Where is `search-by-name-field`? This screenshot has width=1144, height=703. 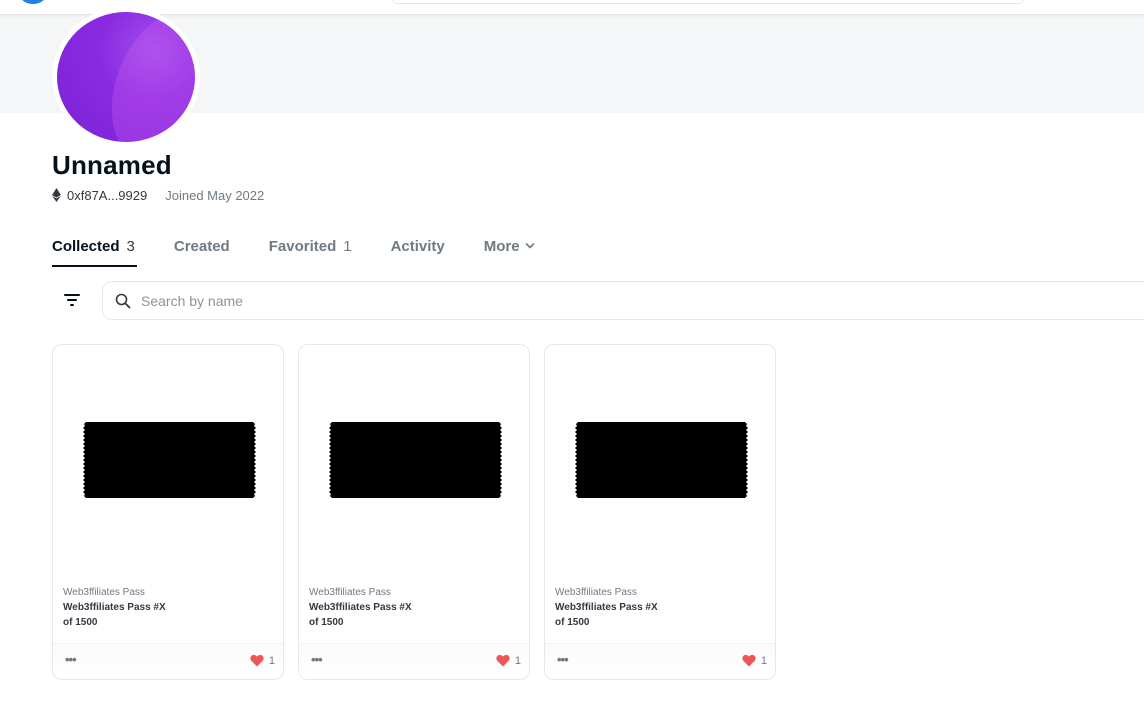
search-by-name-field is located at coordinates (623, 300).